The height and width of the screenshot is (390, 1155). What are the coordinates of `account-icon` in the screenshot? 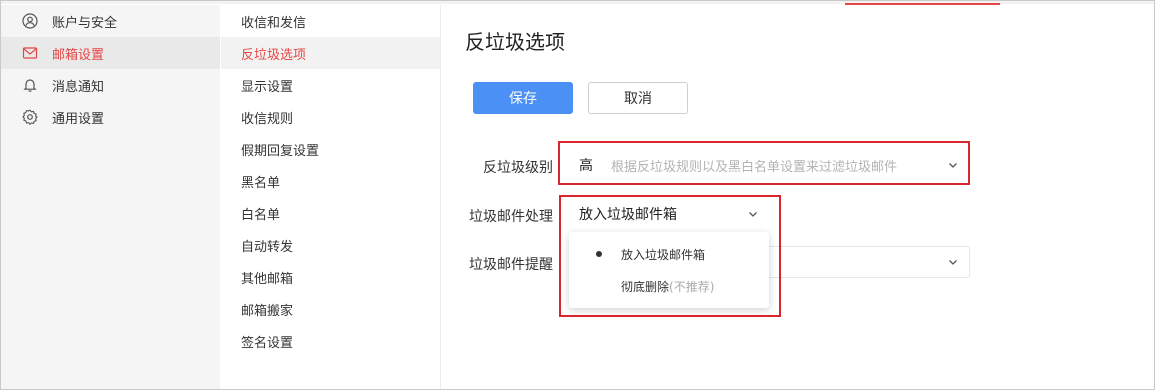 It's located at (30, 21).